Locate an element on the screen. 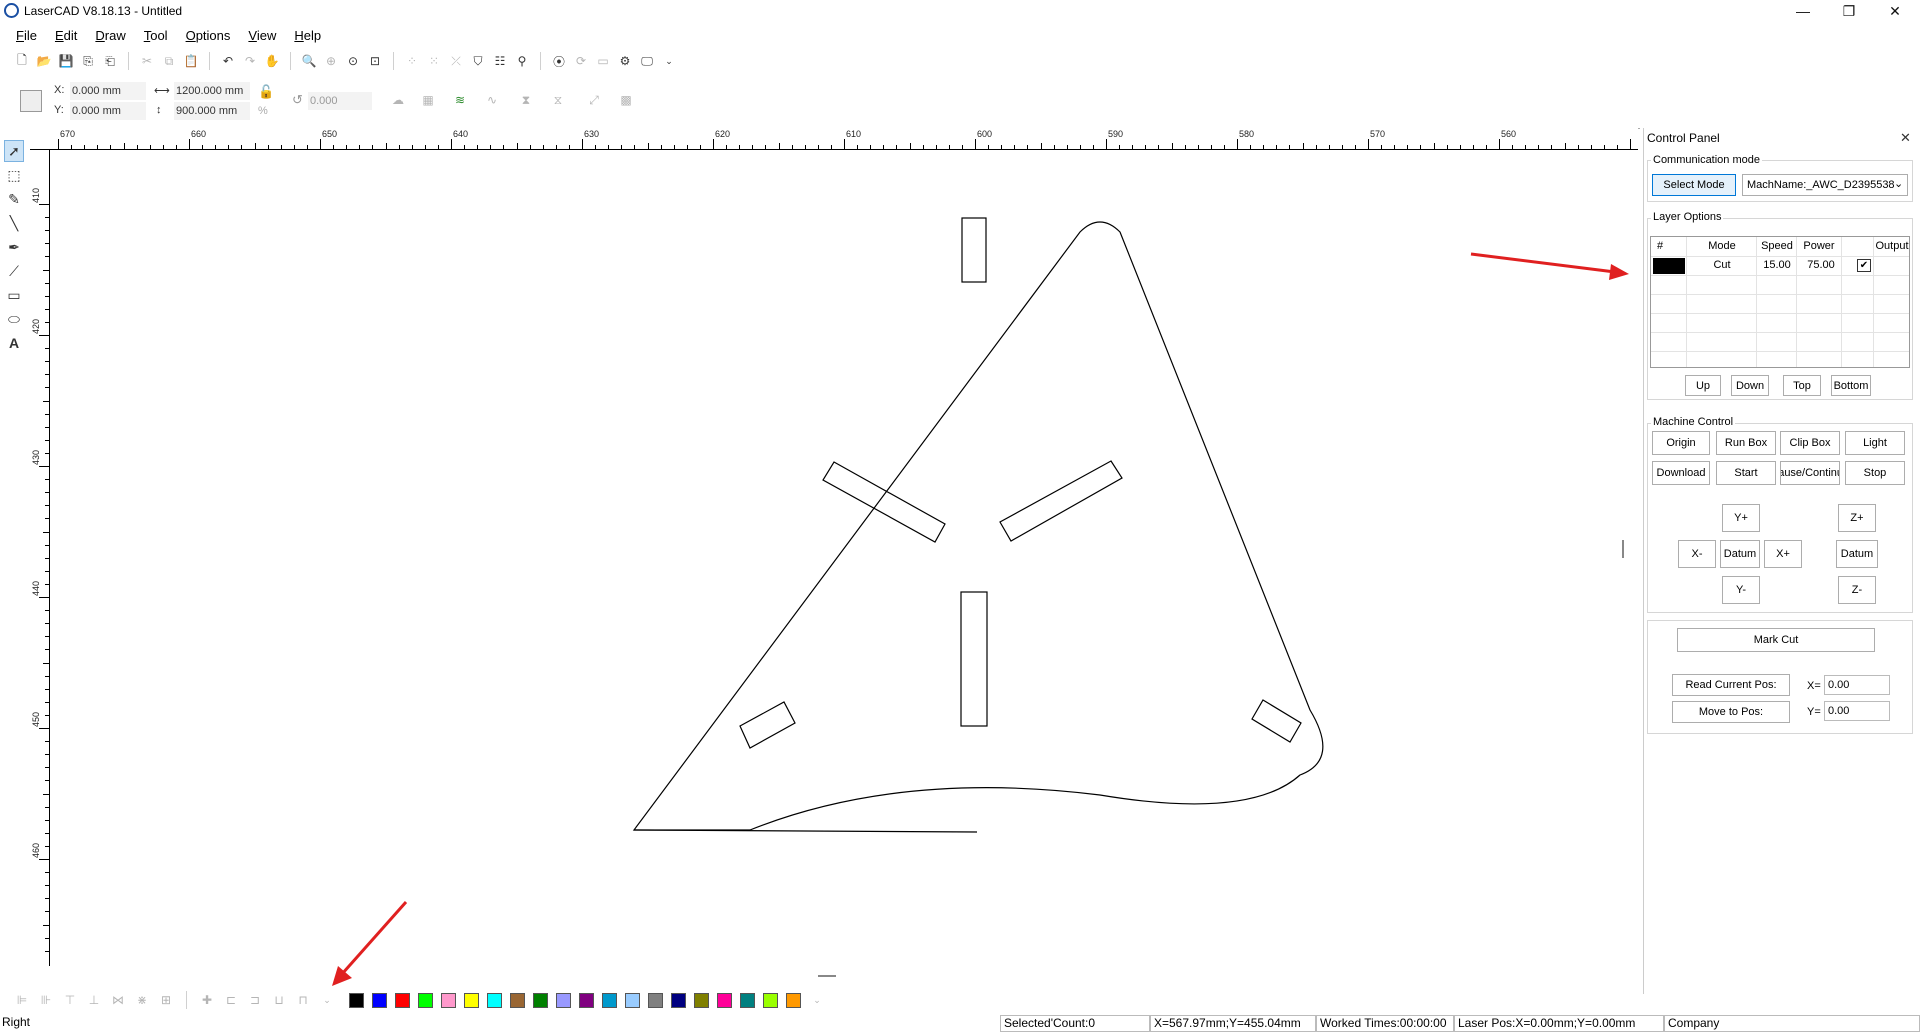 The width and height of the screenshot is (1920, 1032). pause-continue-button: Pause/Continue is located at coordinates (1810, 473).